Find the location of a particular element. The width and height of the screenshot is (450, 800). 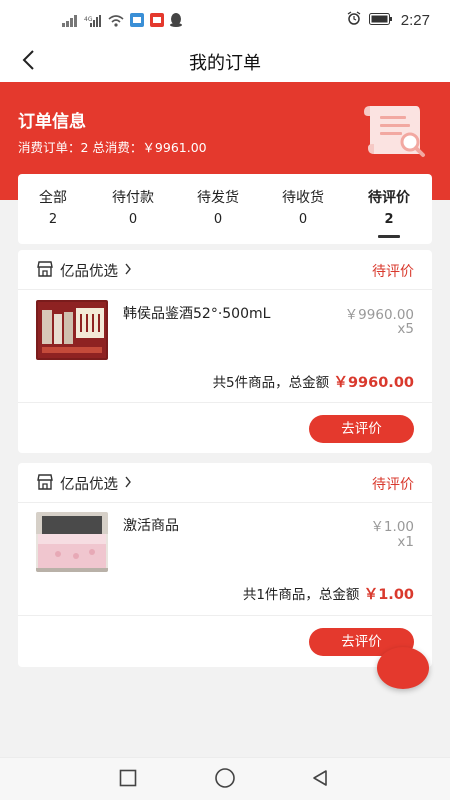

battery-icon is located at coordinates (380, 20).